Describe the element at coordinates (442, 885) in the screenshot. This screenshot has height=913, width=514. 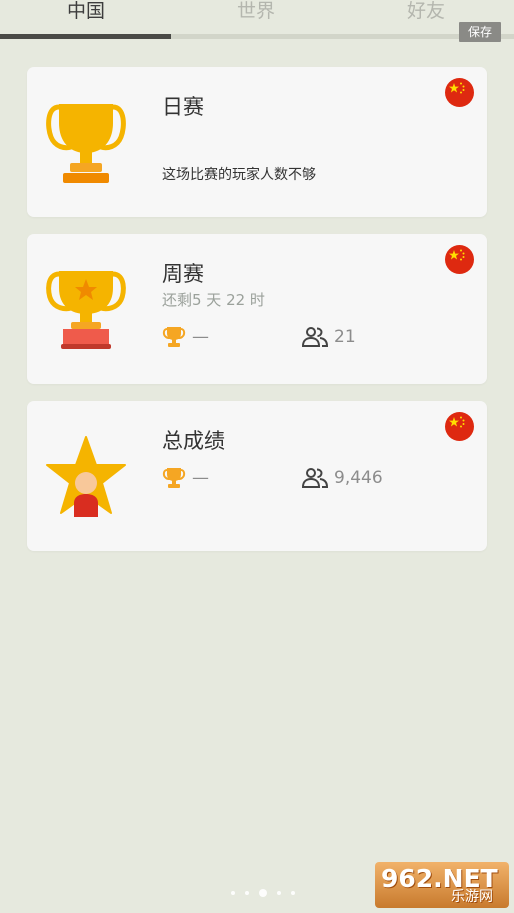
I see `watermark-logo: 962.NET 乐游网` at that location.